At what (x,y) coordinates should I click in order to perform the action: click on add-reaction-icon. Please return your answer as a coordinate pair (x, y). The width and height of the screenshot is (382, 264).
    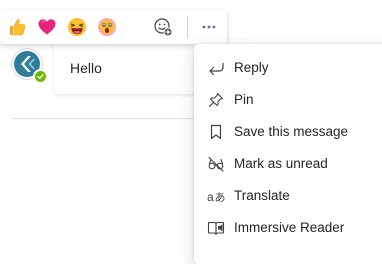
    Looking at the image, I should click on (163, 27).